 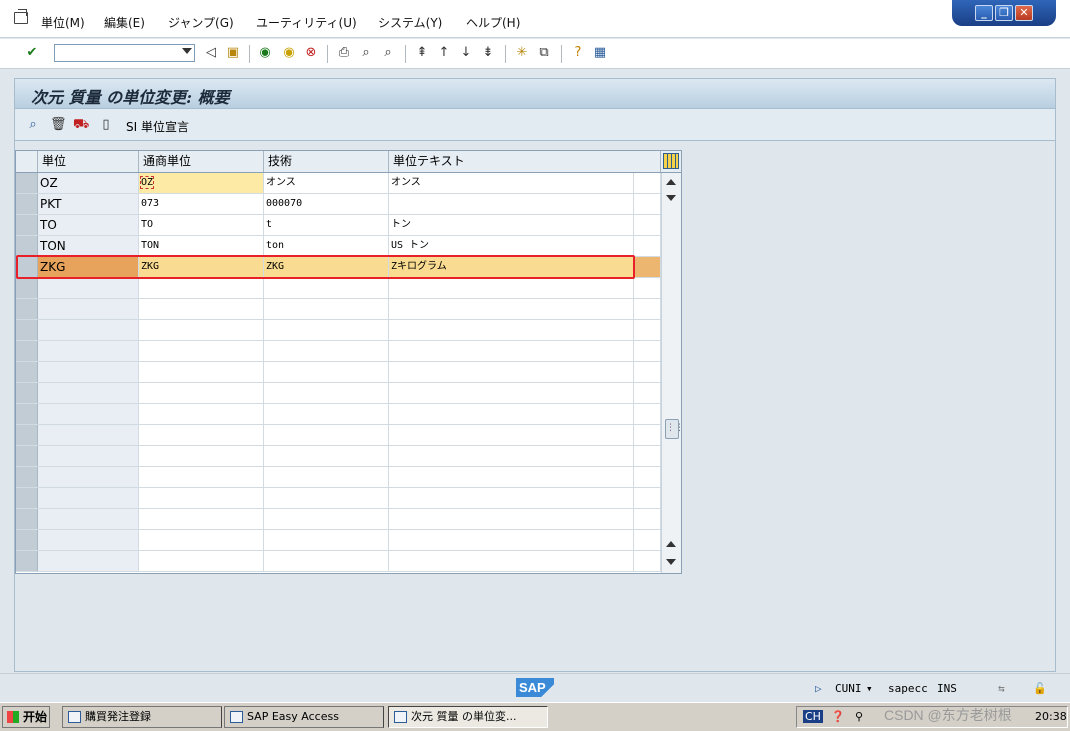 What do you see at coordinates (326, 246) in the screenshot?
I see `technical-unit-input: ton` at bounding box center [326, 246].